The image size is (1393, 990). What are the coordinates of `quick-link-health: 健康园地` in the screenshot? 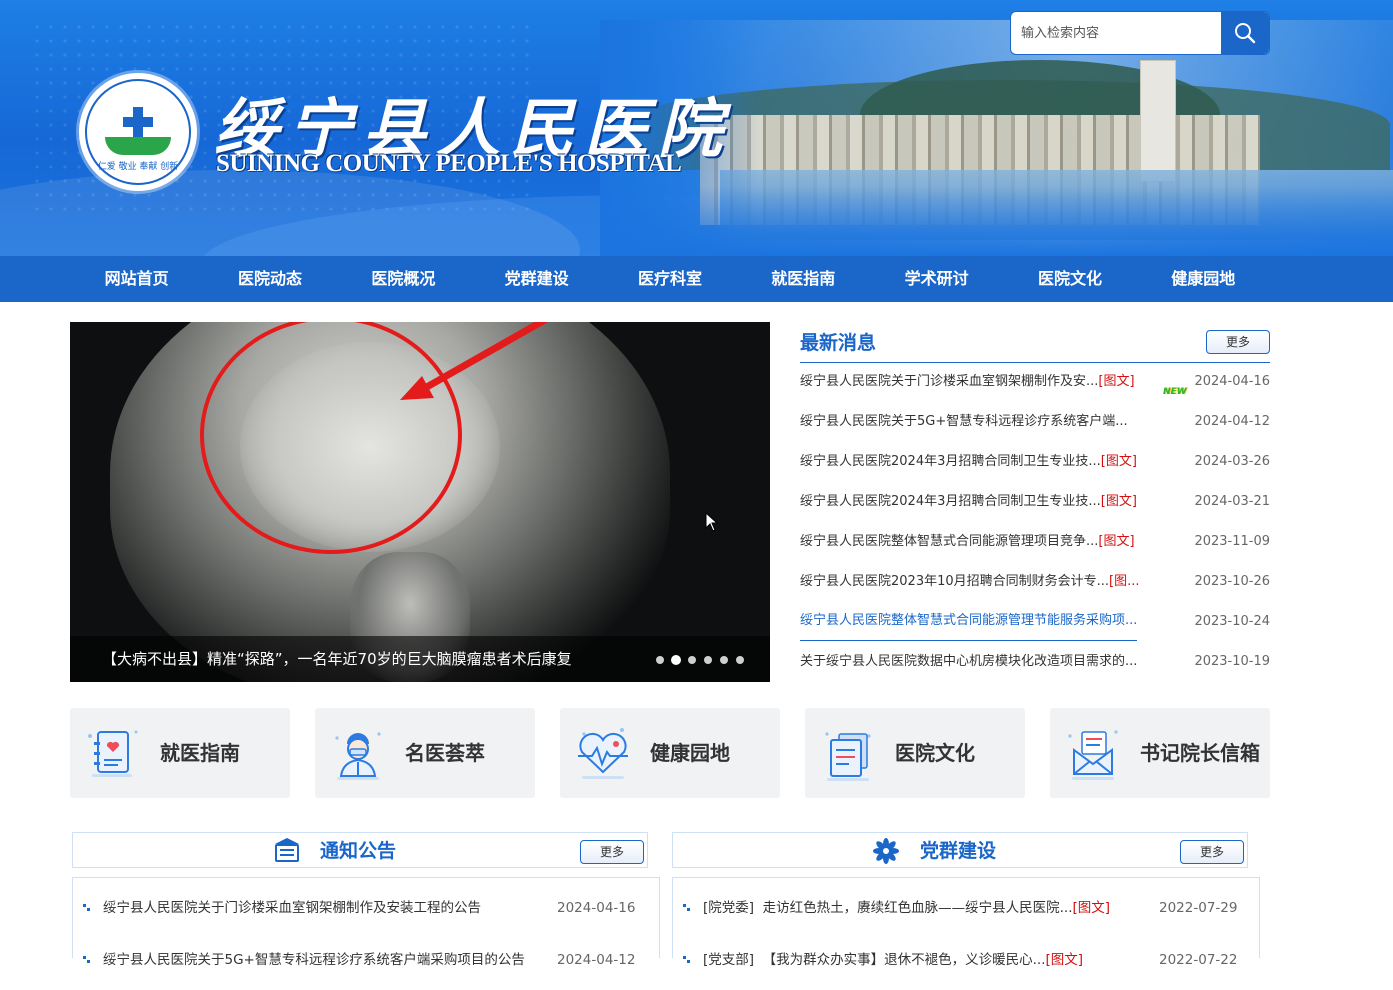 It's located at (670, 753).